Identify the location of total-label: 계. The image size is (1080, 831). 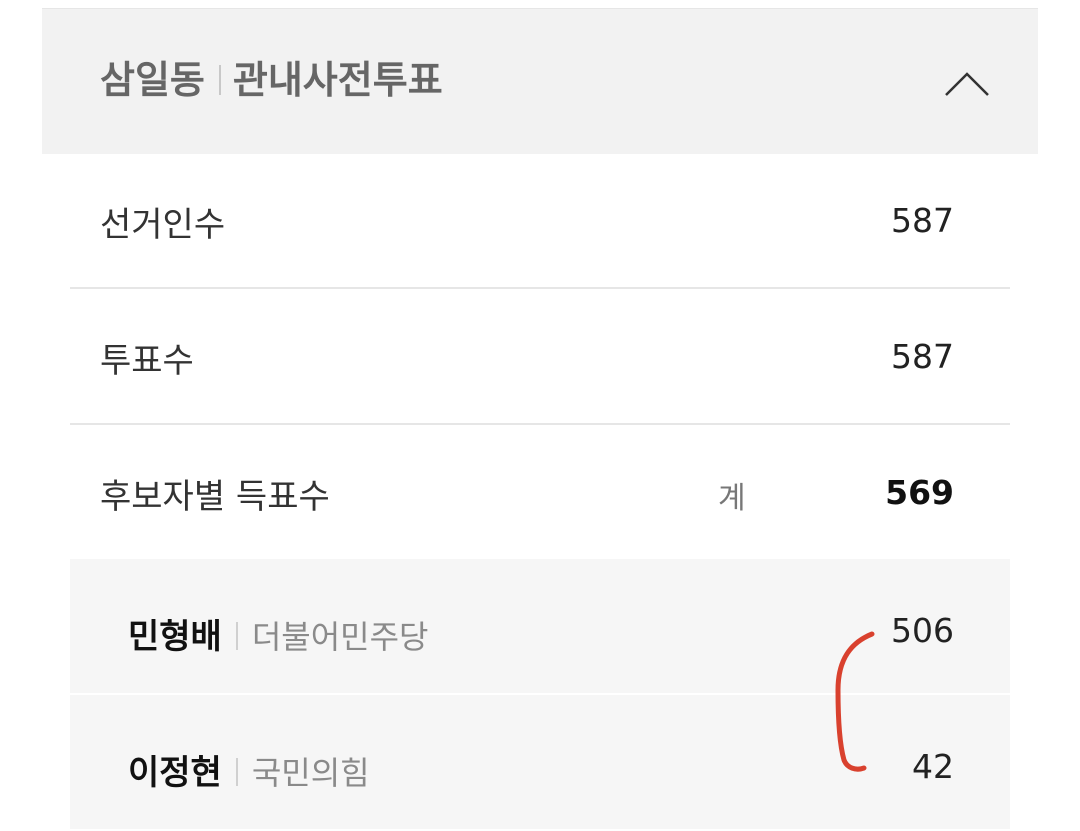
(732, 498).